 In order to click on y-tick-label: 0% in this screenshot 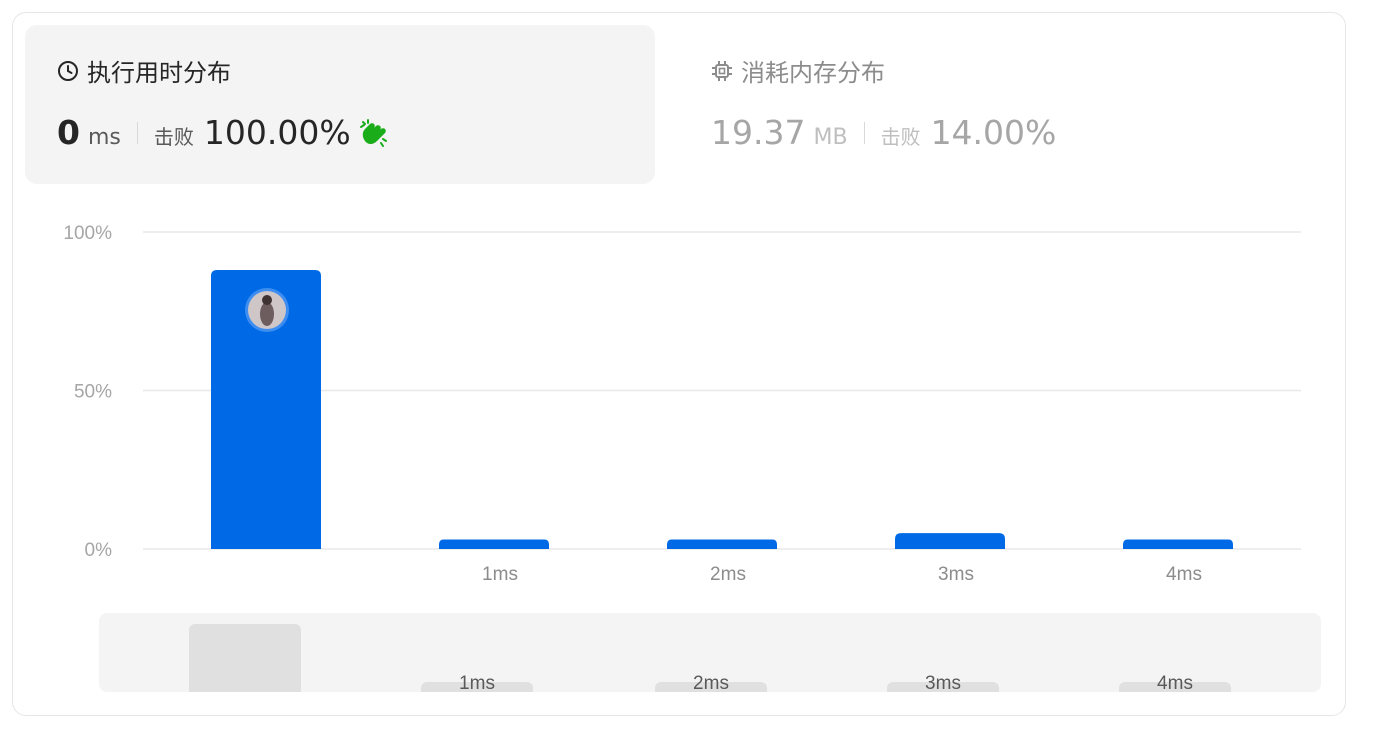, I will do `click(99, 550)`.